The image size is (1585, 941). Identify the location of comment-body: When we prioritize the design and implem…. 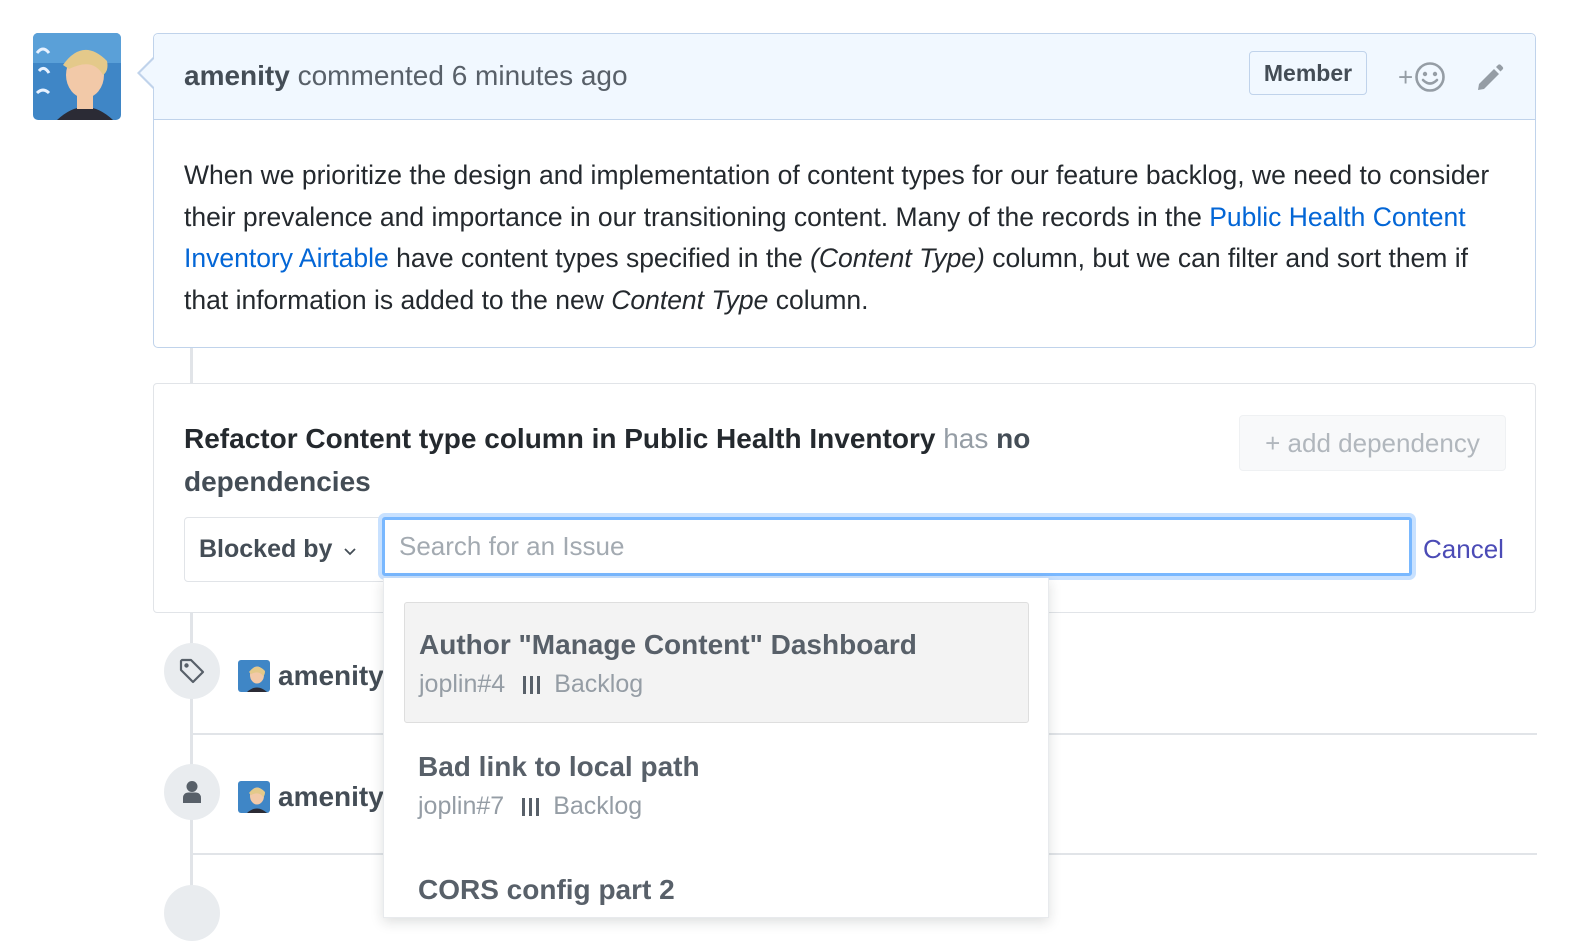
(849, 238).